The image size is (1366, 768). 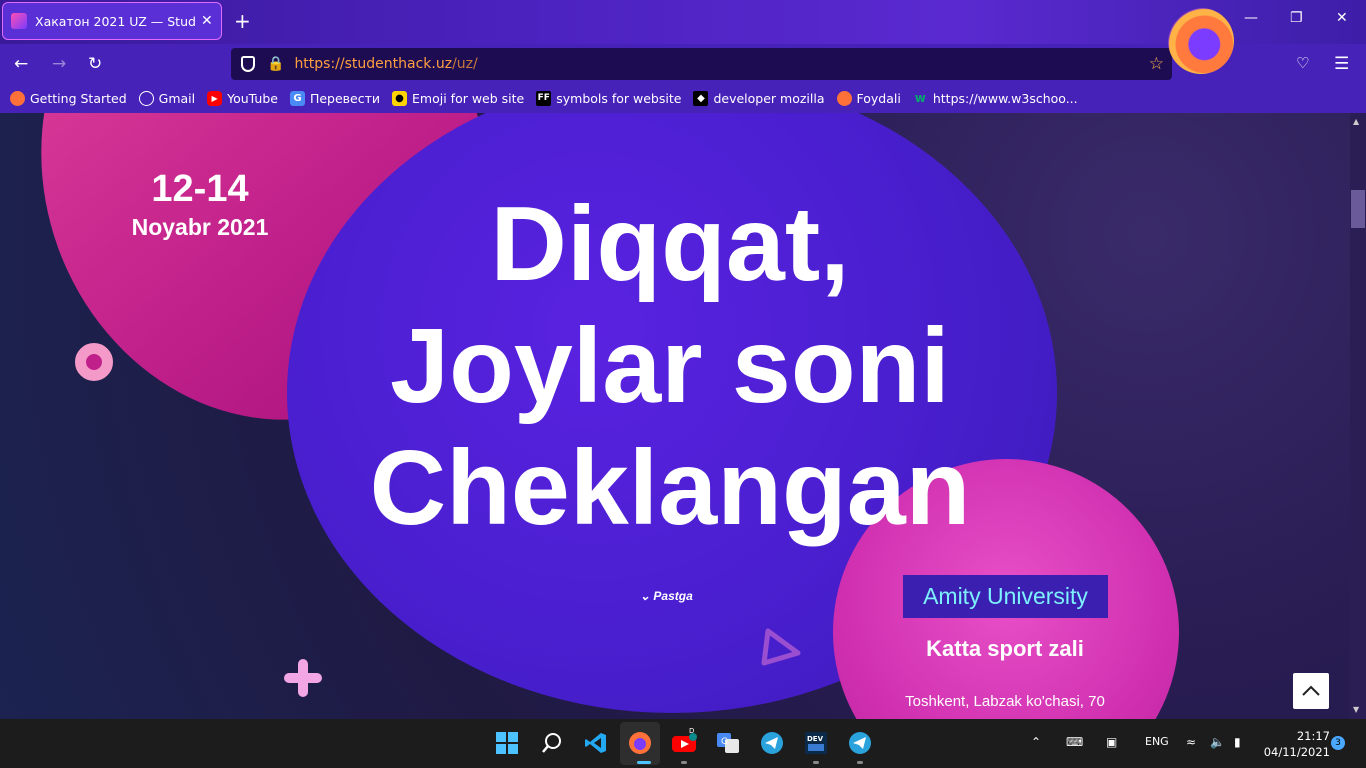 I want to click on bookmark-youtube: ▶ YouTube, so click(x=242, y=98).